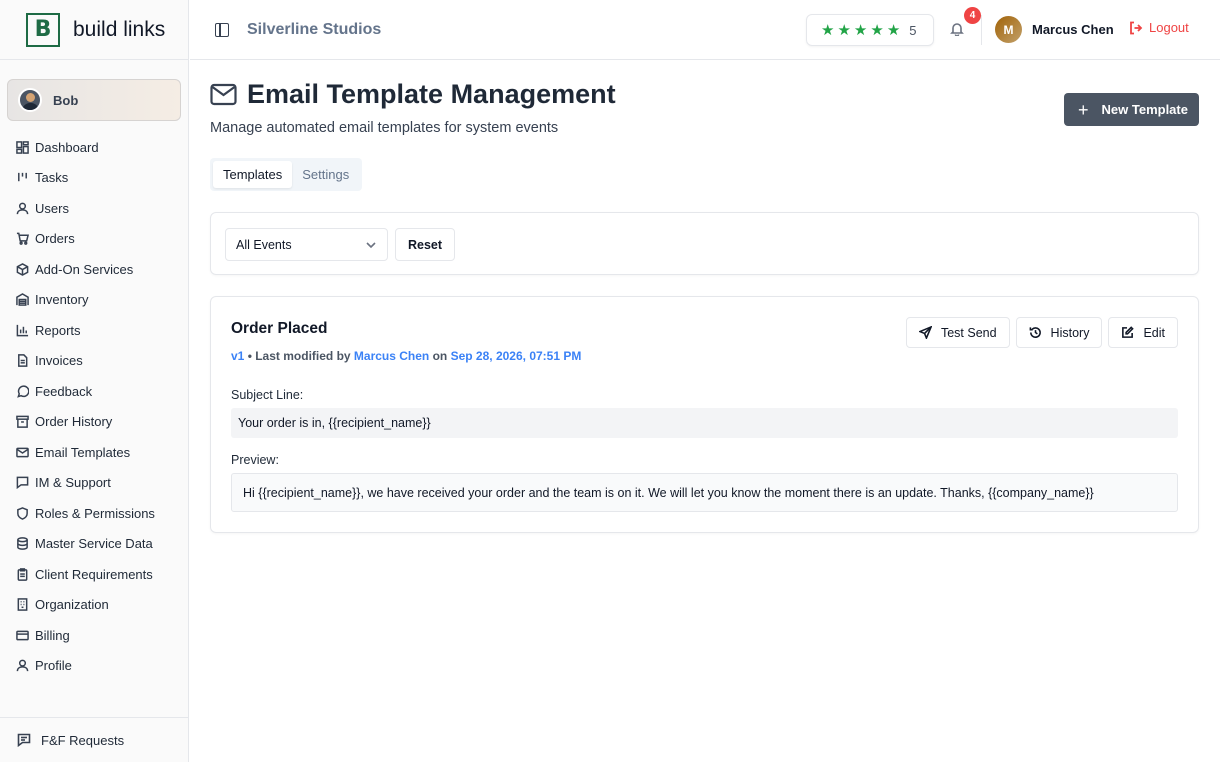  I want to click on package-icon, so click(22, 269).